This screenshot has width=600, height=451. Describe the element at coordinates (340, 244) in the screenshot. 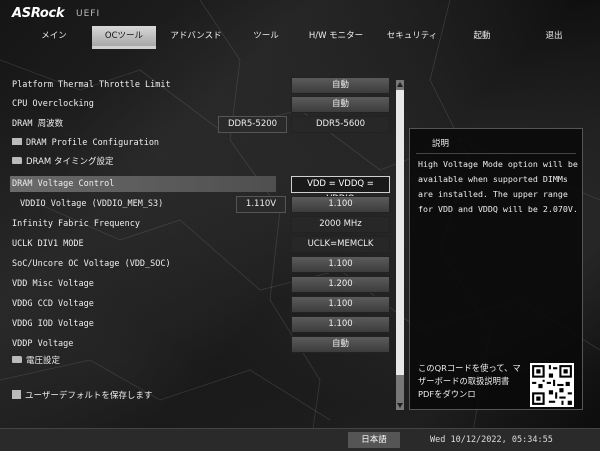

I see `uclk-div1-value: UCLK=MEMCLK` at that location.